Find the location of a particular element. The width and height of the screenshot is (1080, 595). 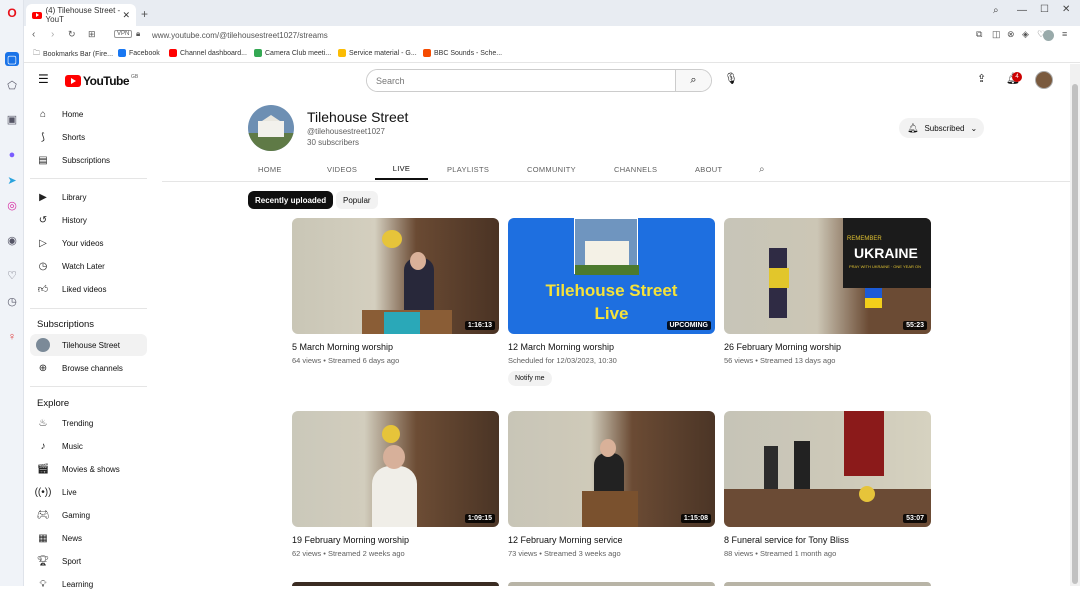

player-icon: ◉ is located at coordinates (12, 240).